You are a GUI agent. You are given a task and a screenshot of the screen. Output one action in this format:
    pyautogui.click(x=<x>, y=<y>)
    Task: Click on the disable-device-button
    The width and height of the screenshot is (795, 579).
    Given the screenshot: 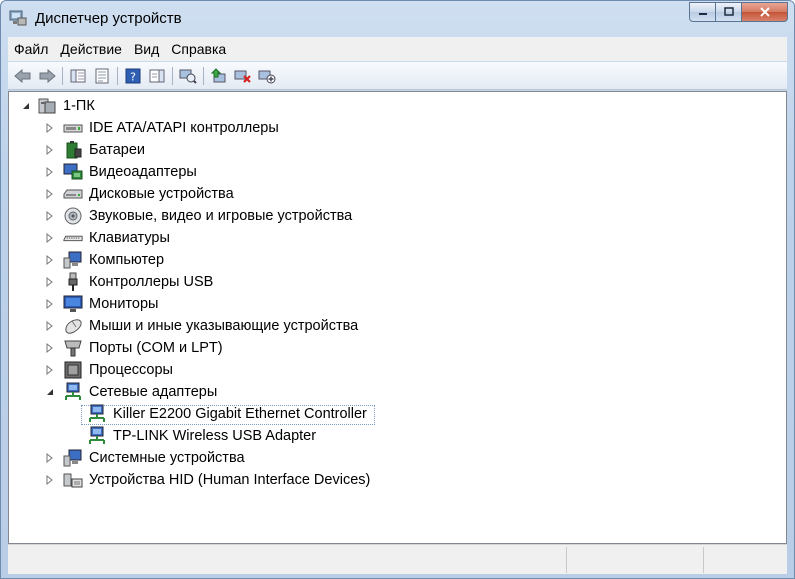 What is the action you would take?
    pyautogui.click(x=267, y=76)
    